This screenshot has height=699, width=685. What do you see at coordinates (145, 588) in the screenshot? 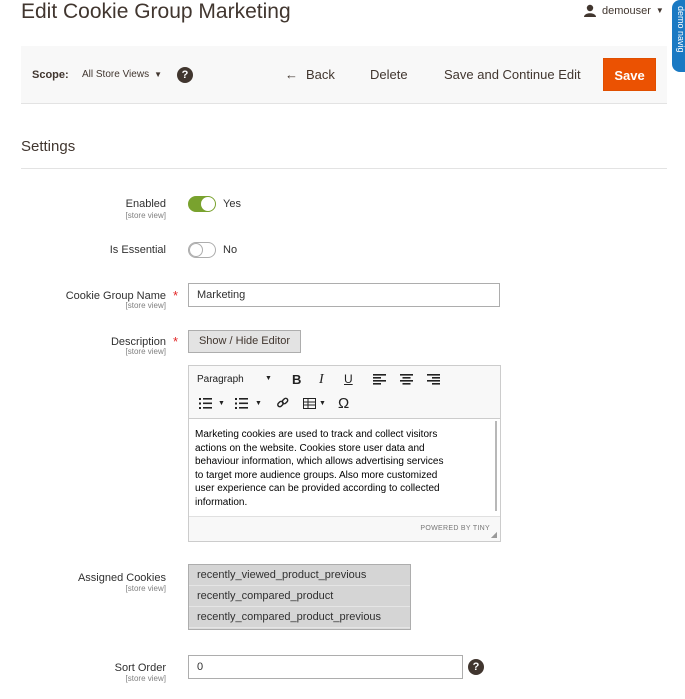
I see `assigned-cookies-scope: [store view]` at bounding box center [145, 588].